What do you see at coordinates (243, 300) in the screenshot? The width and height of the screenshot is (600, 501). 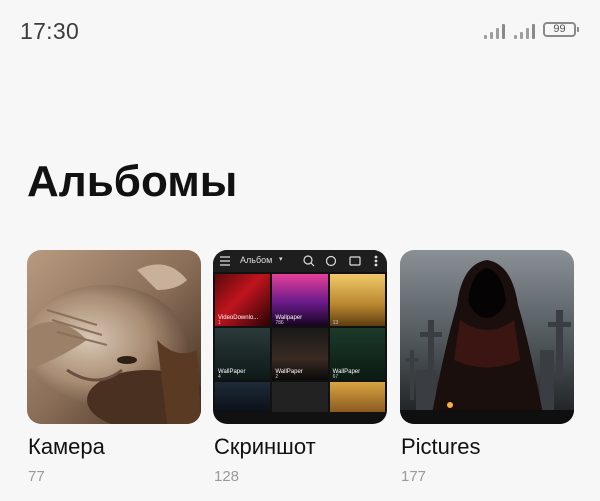 I see `mini-cell: VideoDownlo... 1` at bounding box center [243, 300].